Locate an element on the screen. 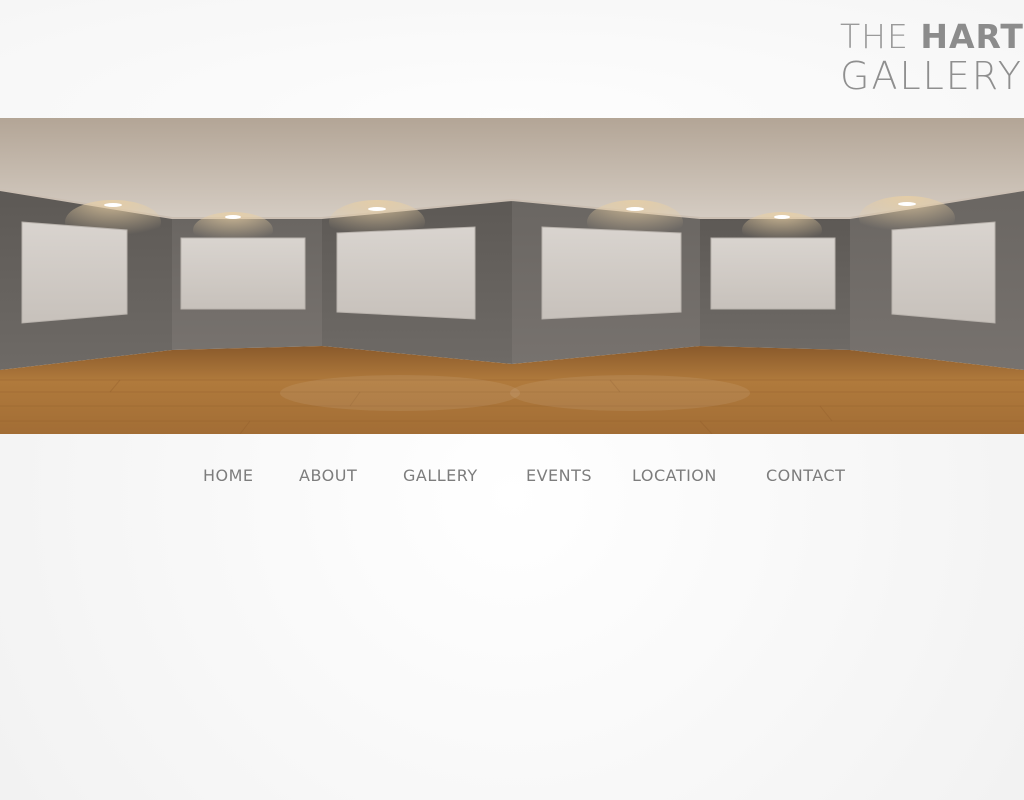  logo-word-the: THE is located at coordinates (874, 36).